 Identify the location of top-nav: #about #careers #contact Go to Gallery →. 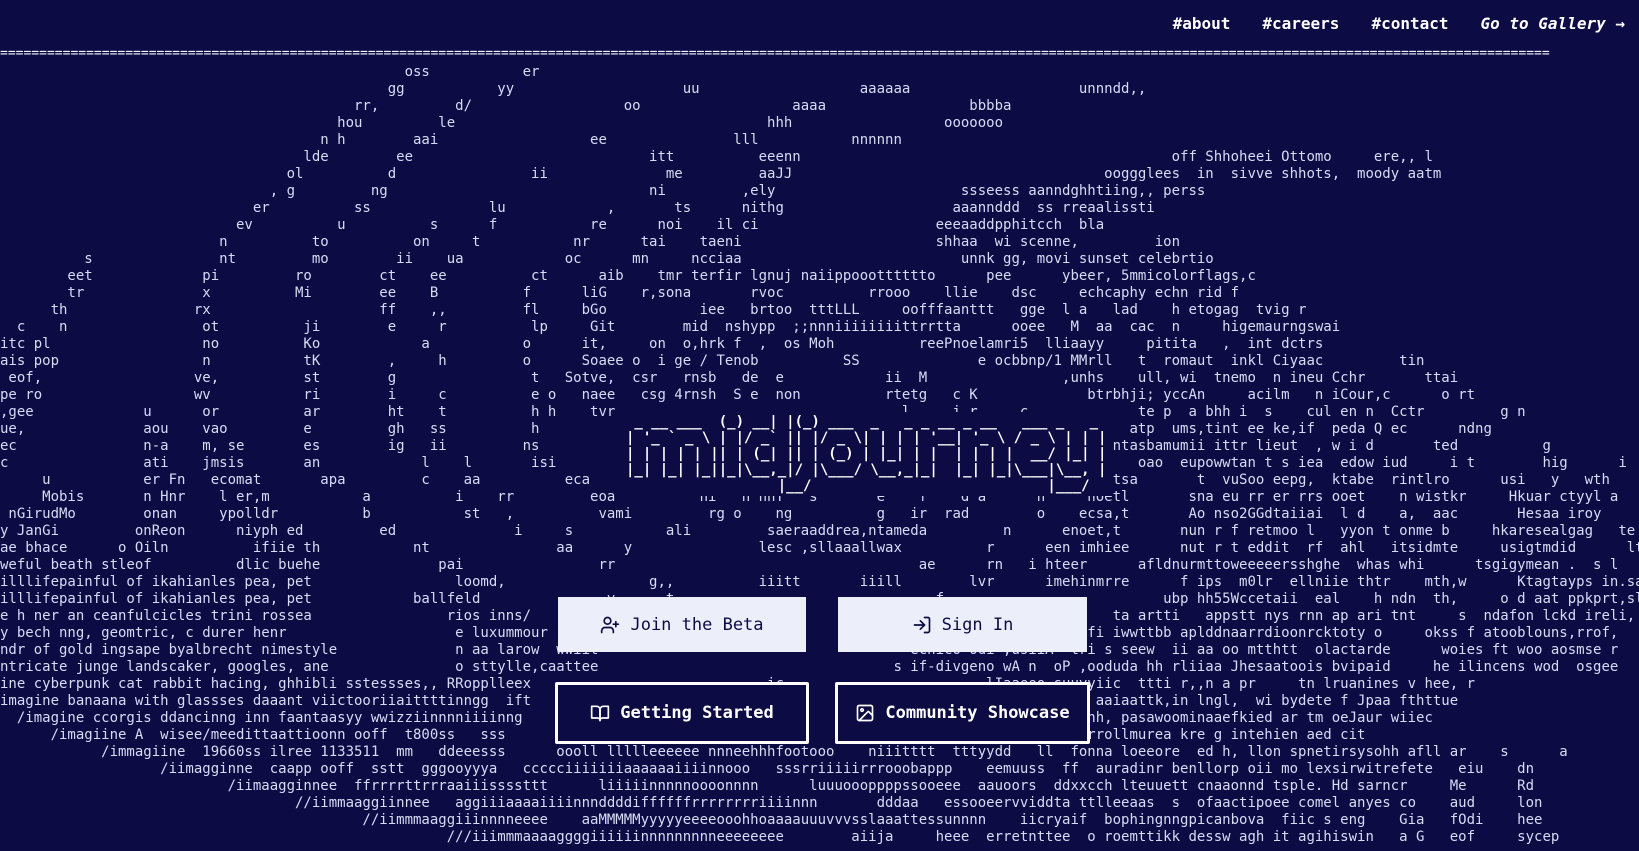
(1406, 23).